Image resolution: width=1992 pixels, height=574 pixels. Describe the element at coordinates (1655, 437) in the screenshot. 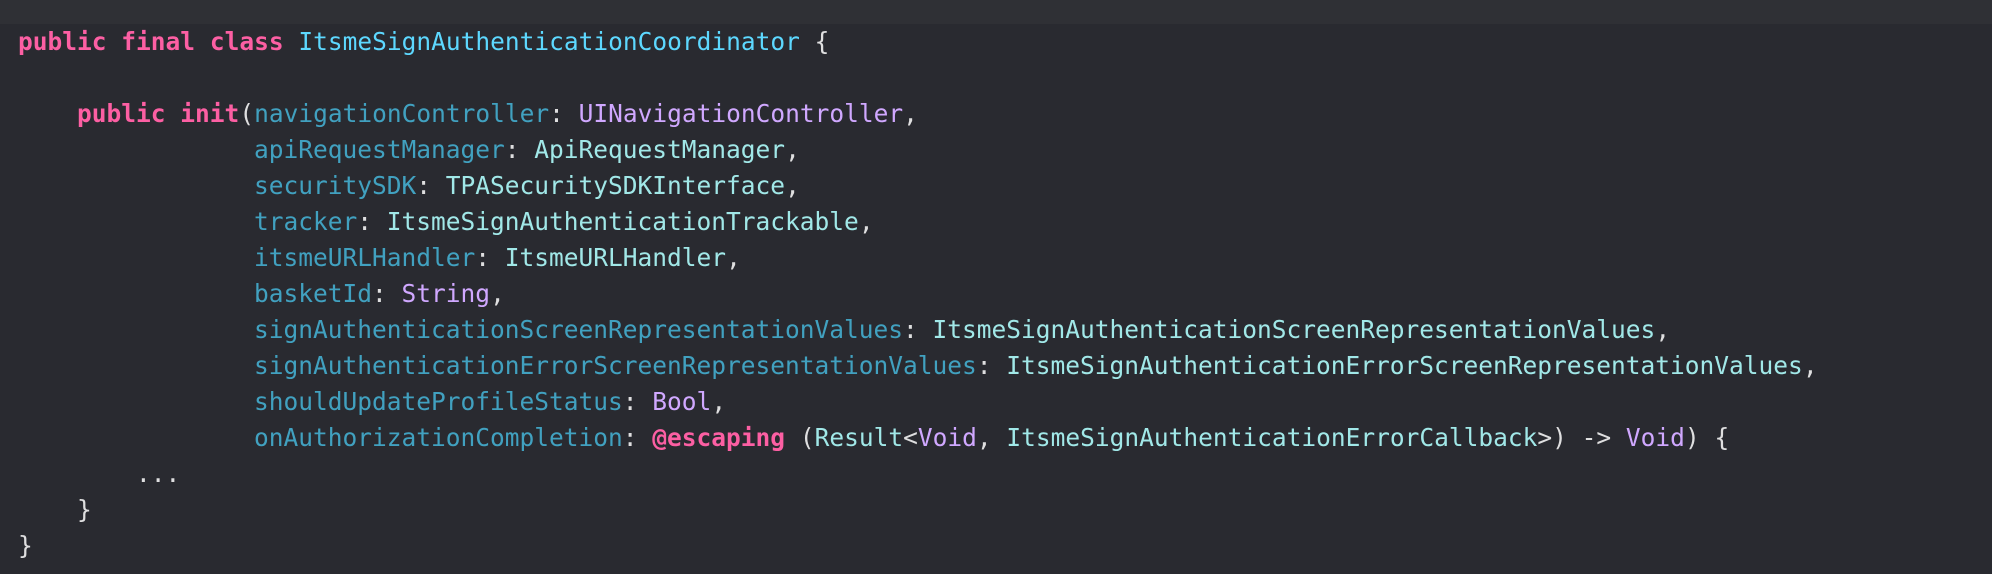

I see `type-Void-return: Void` at that location.